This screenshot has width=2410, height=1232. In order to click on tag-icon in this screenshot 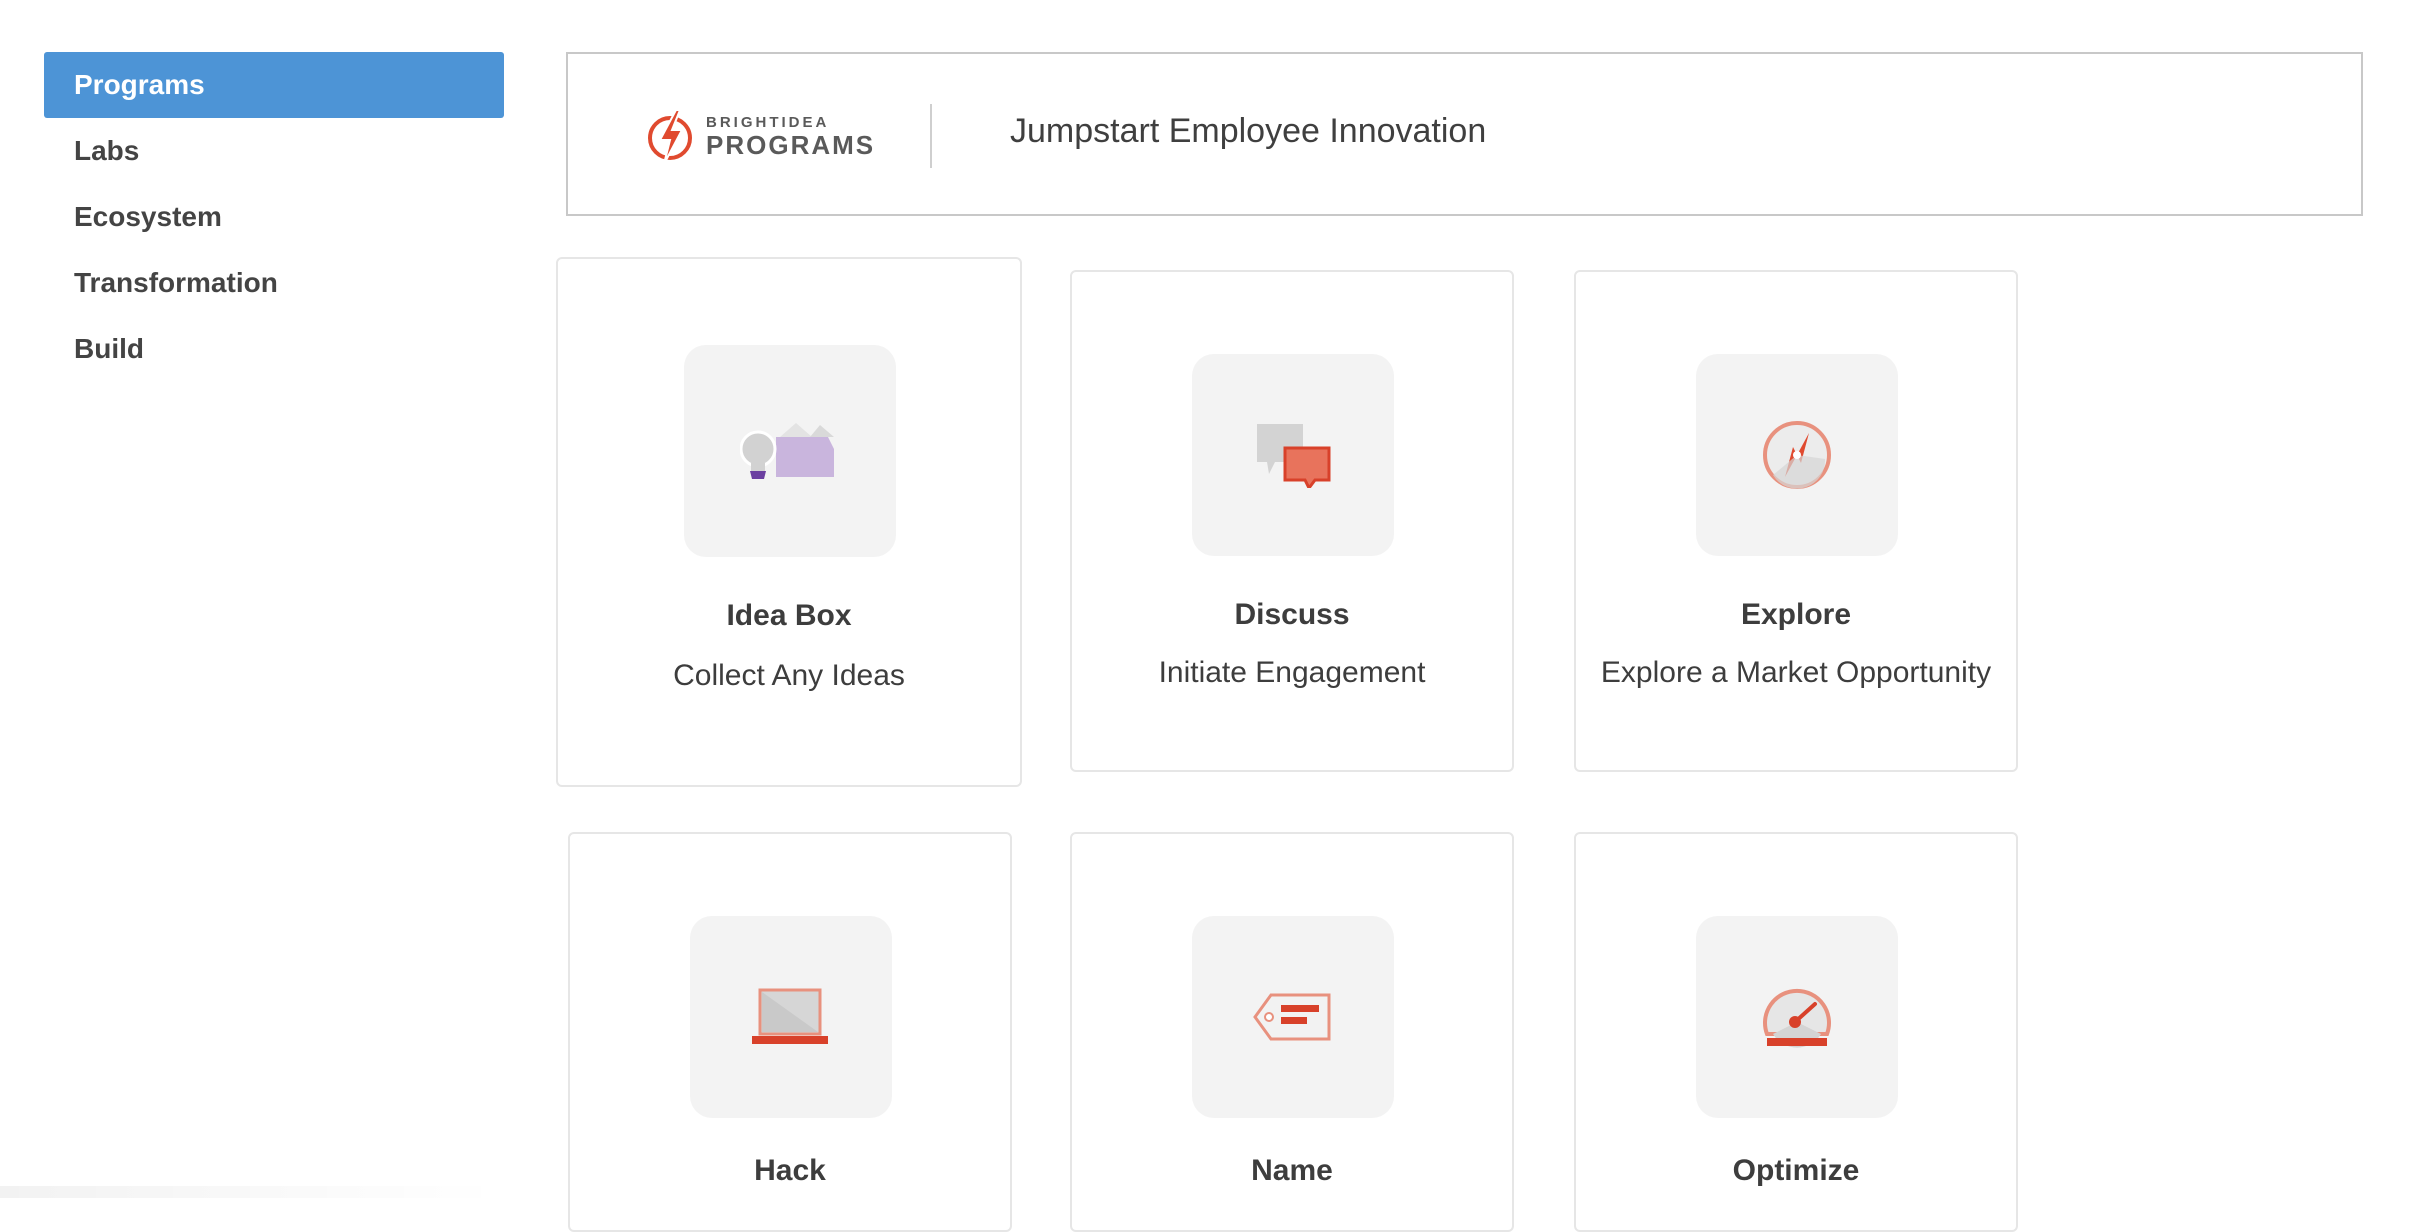, I will do `click(1292, 1017)`.